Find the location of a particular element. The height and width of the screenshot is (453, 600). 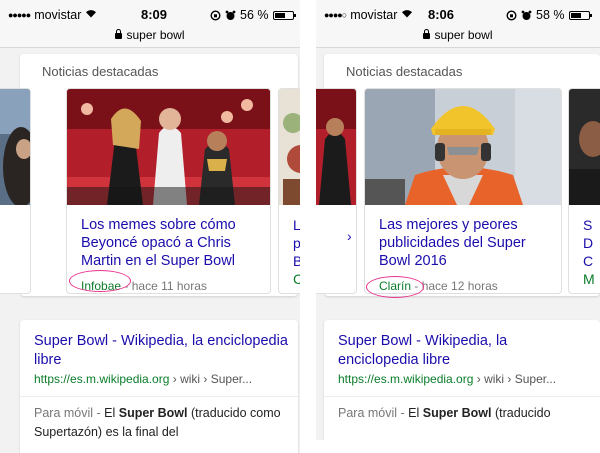

news-time: hace 12 horas is located at coordinates (459, 286).